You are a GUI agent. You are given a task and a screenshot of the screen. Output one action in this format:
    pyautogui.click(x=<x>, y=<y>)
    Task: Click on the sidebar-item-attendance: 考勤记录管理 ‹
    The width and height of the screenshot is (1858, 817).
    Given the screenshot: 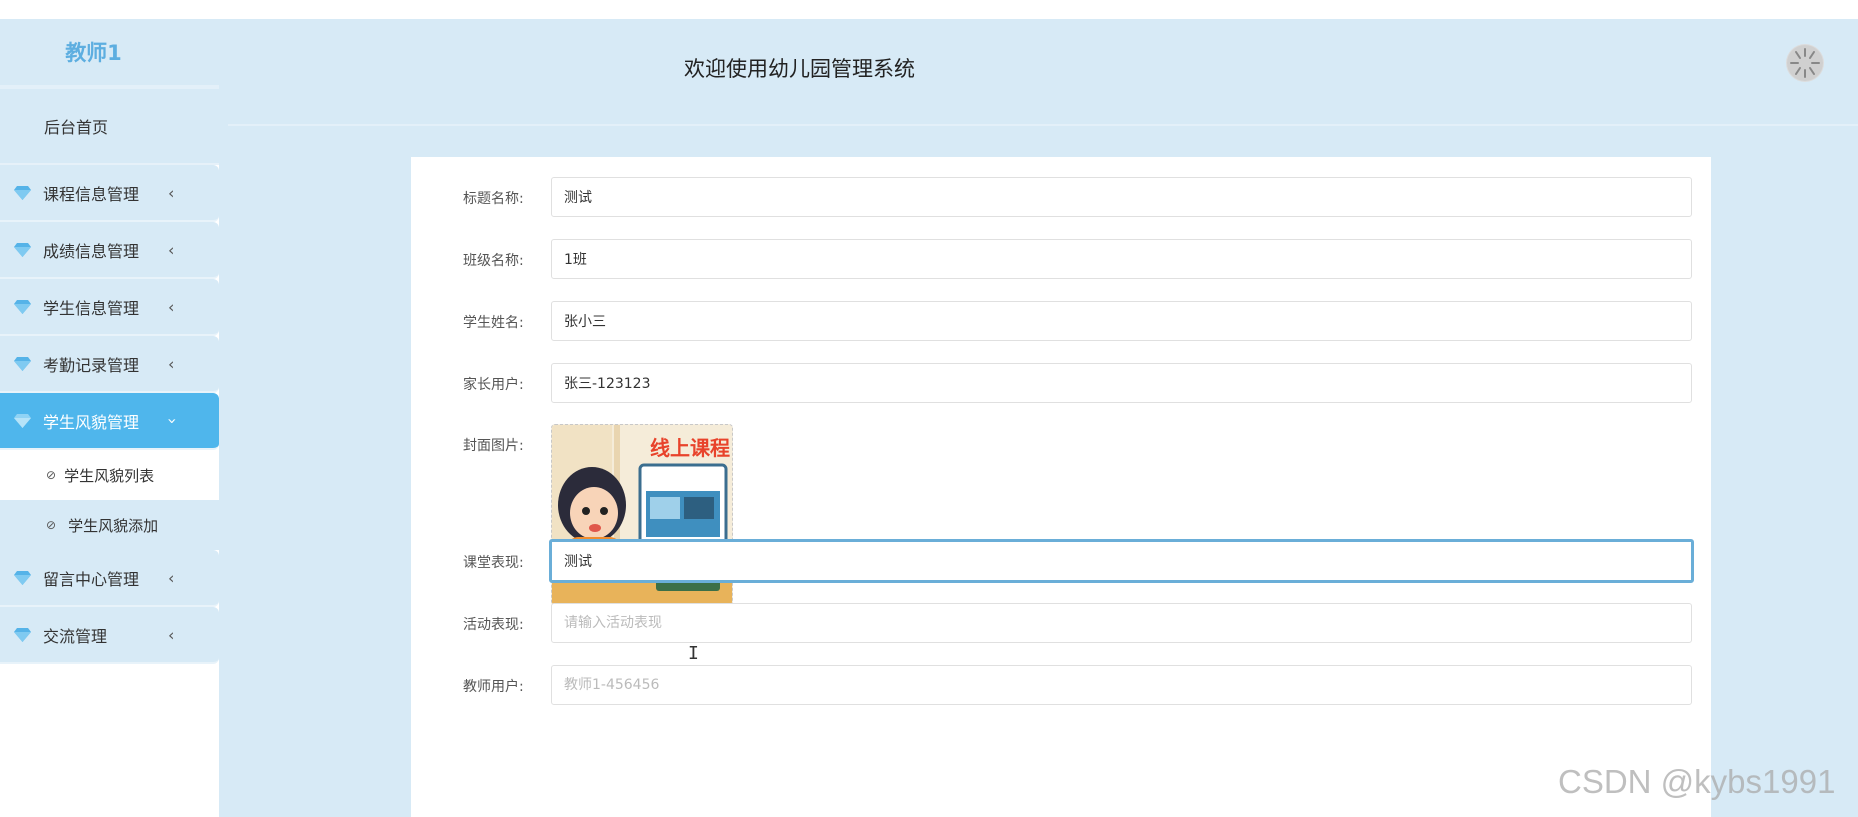 What is the action you would take?
    pyautogui.click(x=109, y=364)
    